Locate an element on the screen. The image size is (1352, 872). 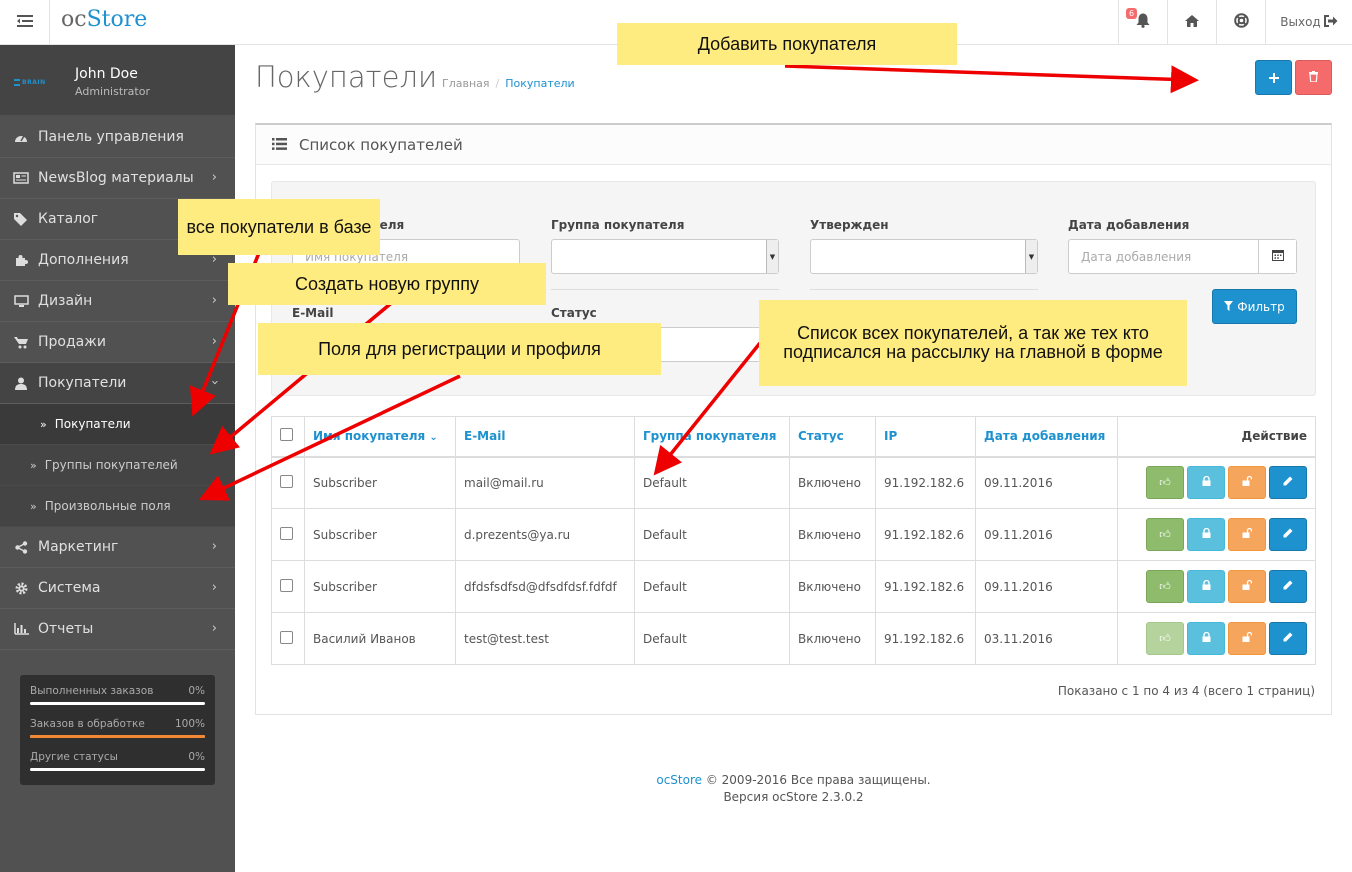
sidebar-subitem-label: Группы покупателей is located at coordinates (111, 465).